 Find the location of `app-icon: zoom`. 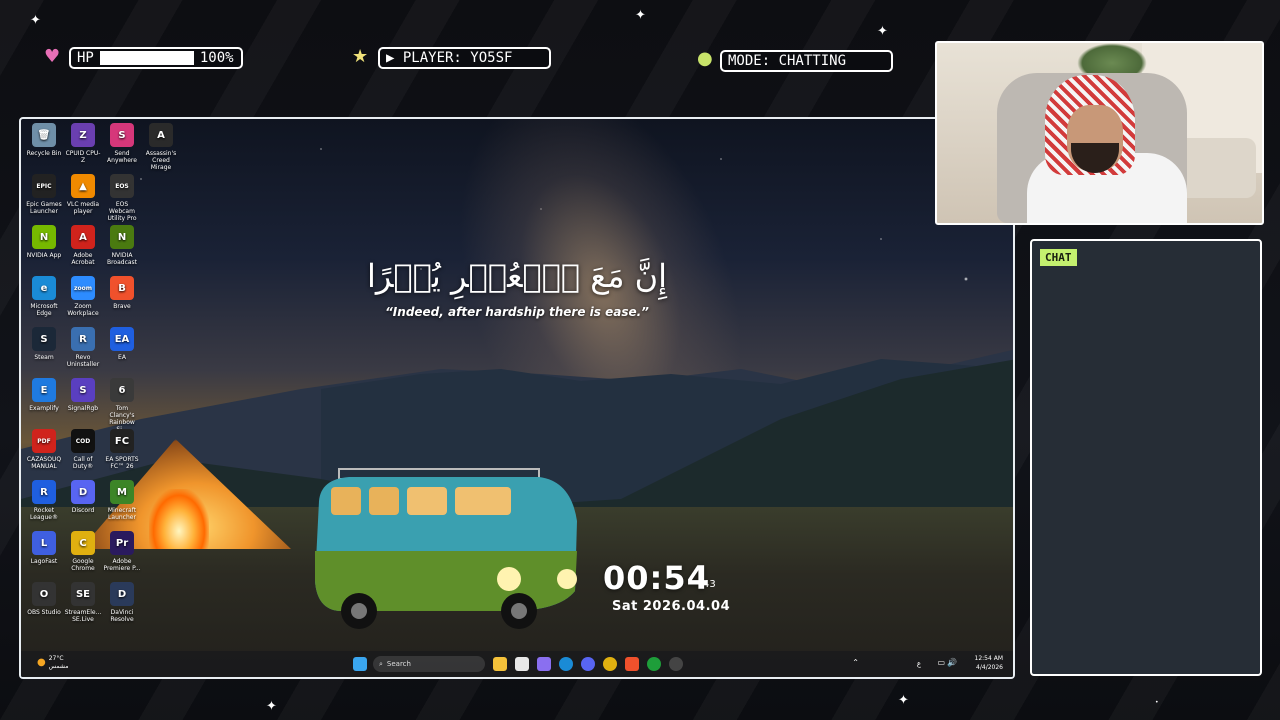

app-icon: zoom is located at coordinates (83, 288).